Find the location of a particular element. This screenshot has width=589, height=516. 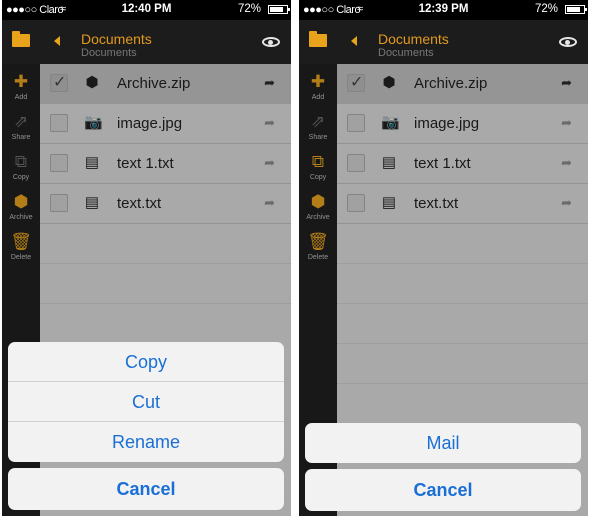

action-sheet: Mail is located at coordinates (443, 443).